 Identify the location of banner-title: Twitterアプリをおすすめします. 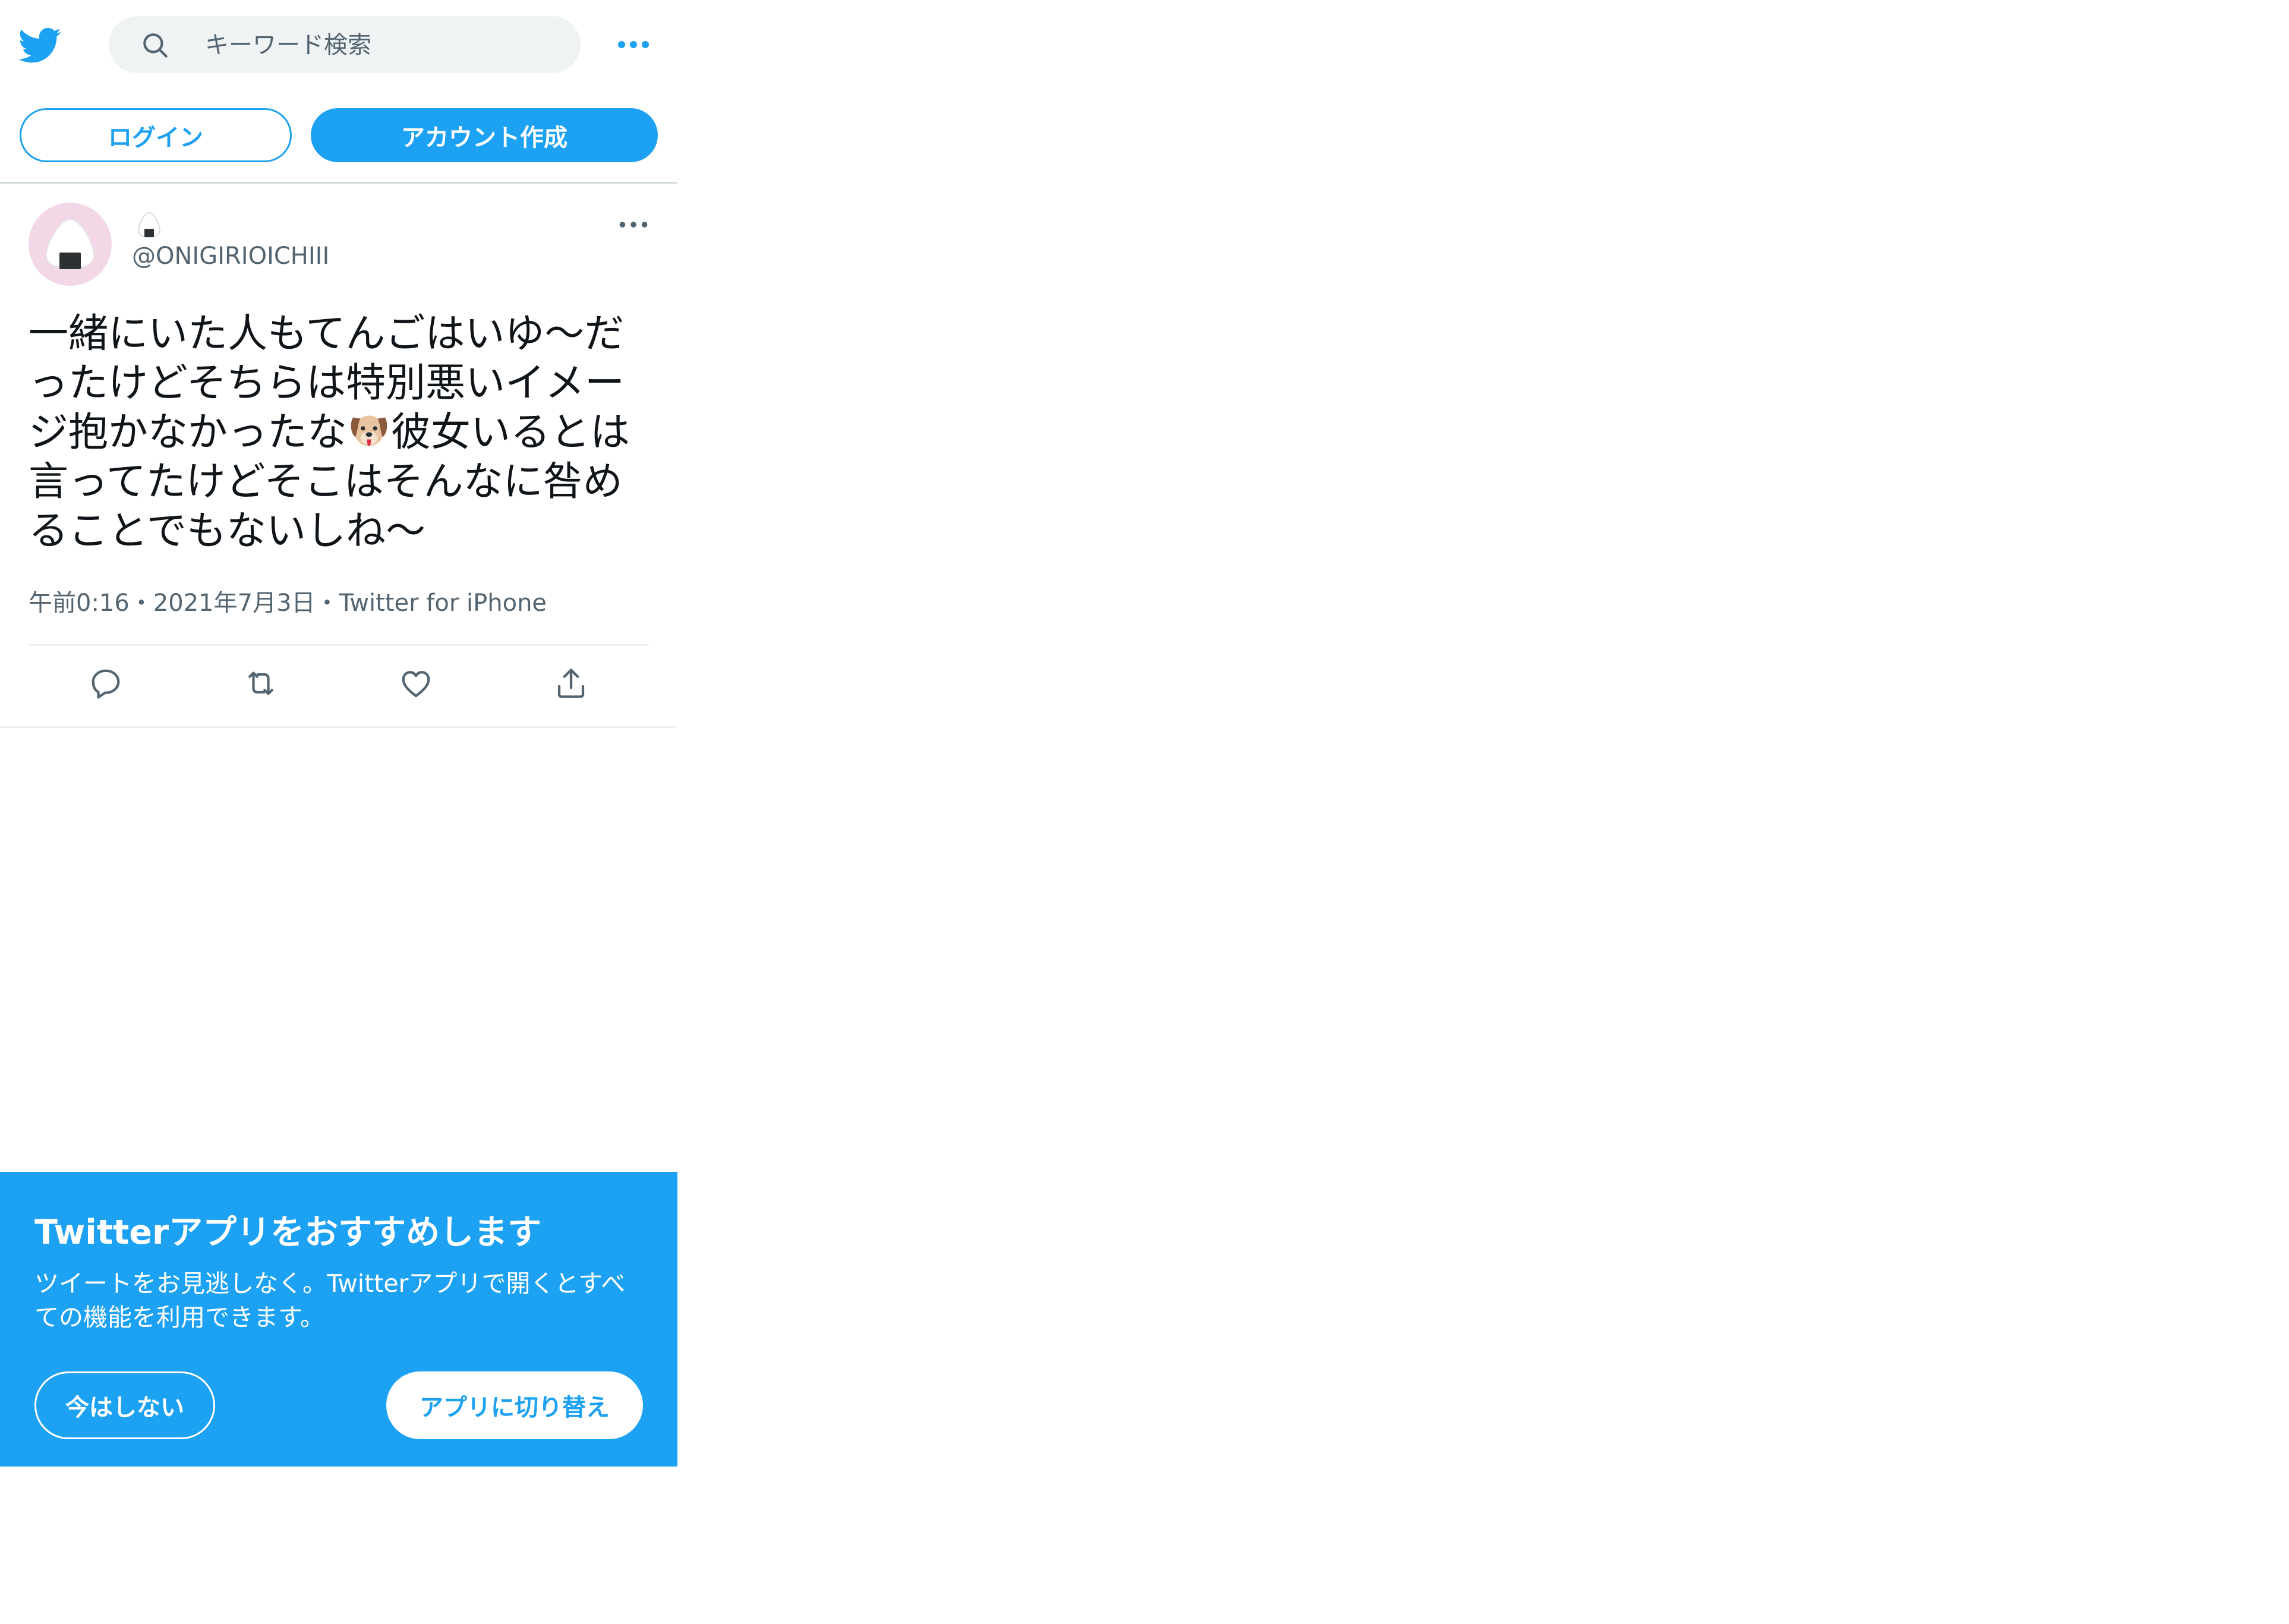
(288, 1232).